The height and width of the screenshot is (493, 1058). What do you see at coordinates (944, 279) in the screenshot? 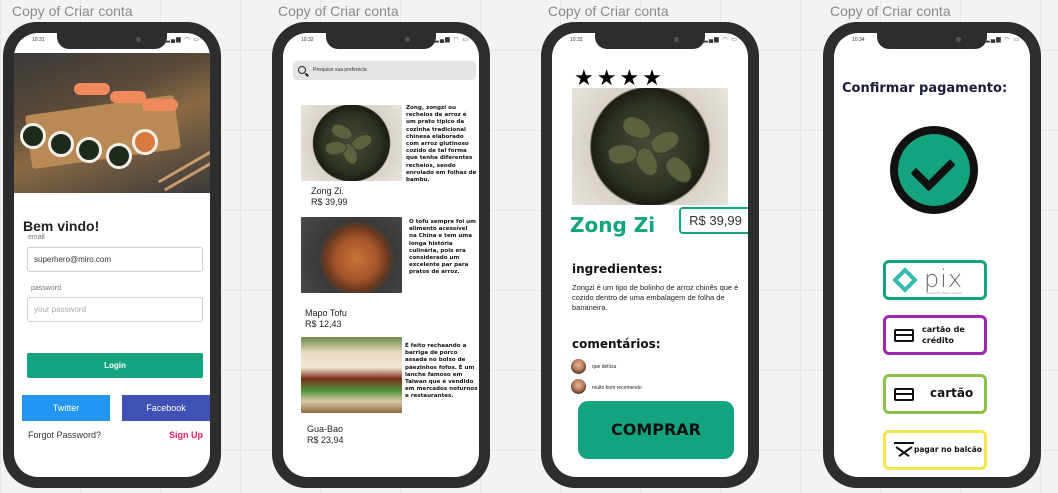
I see `pix-label: pix` at bounding box center [944, 279].